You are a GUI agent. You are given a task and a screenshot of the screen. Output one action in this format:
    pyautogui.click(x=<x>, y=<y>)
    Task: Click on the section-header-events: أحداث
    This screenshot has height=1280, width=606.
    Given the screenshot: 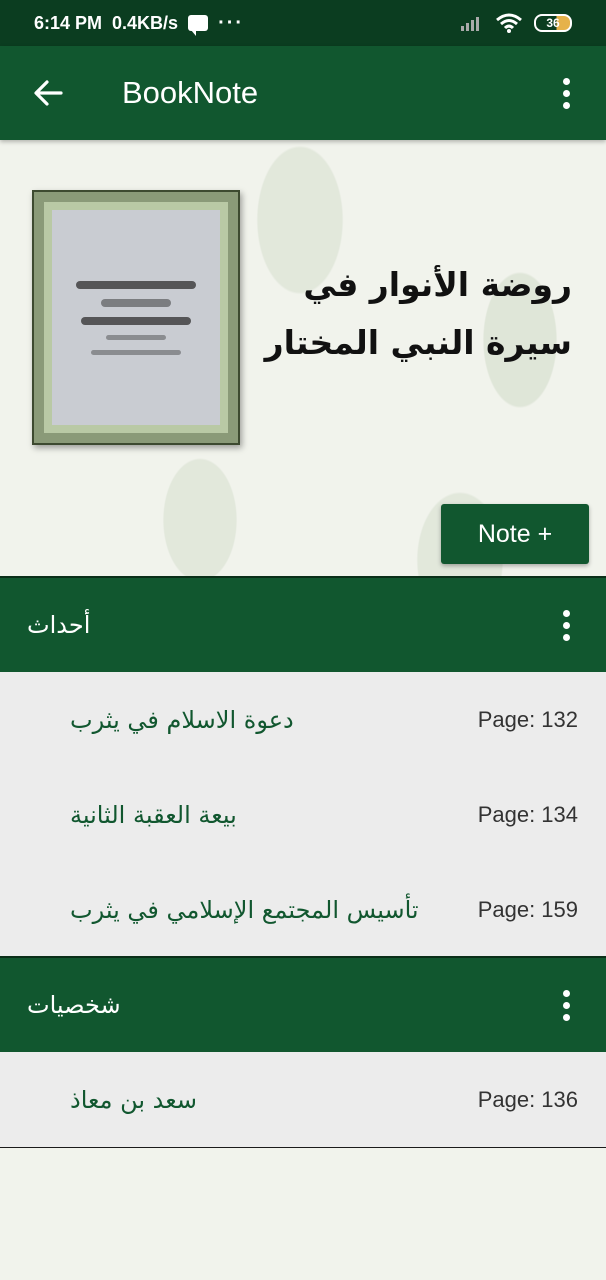 What is the action you would take?
    pyautogui.click(x=303, y=624)
    